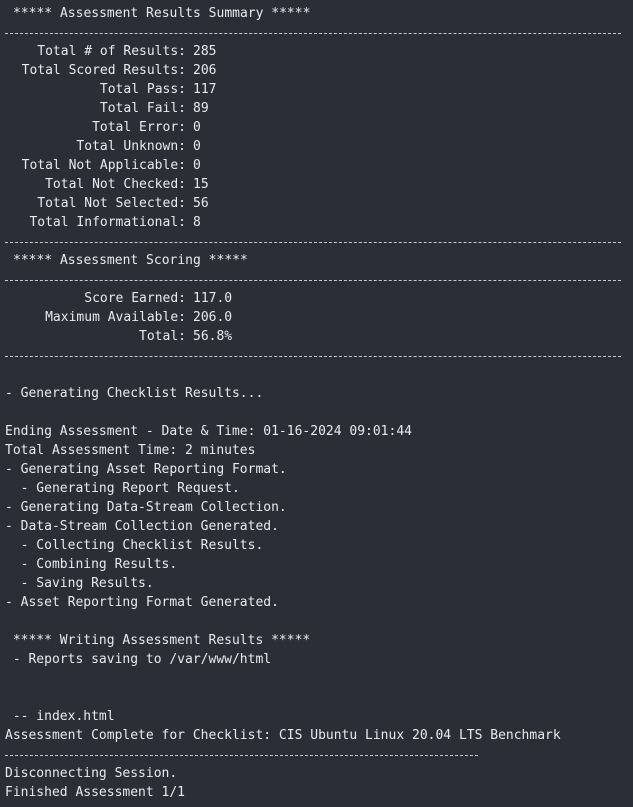 The width and height of the screenshot is (633, 807). Describe the element at coordinates (197, 222) in the screenshot. I see `result-value: 8` at that location.